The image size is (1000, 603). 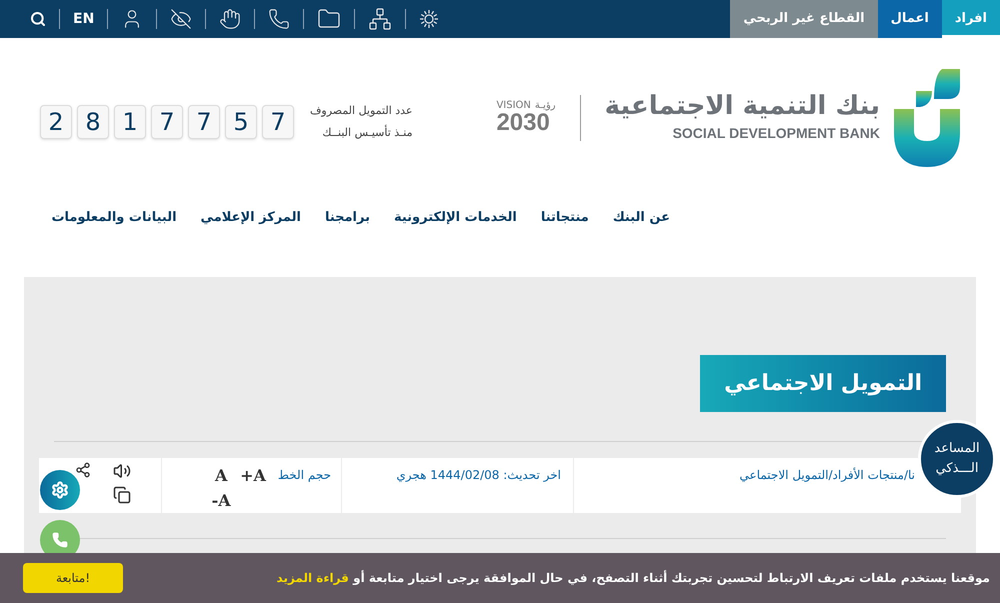 What do you see at coordinates (380, 19) in the screenshot?
I see `sitemap-icon` at bounding box center [380, 19].